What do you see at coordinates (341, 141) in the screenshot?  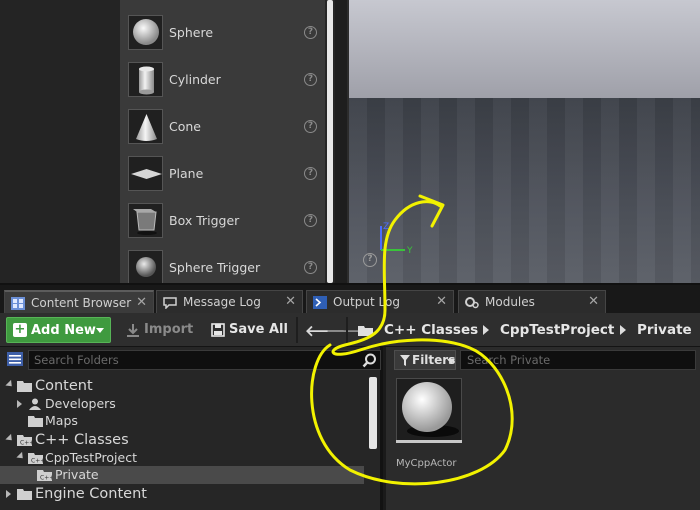 I see `panel-splitter` at bounding box center [341, 141].